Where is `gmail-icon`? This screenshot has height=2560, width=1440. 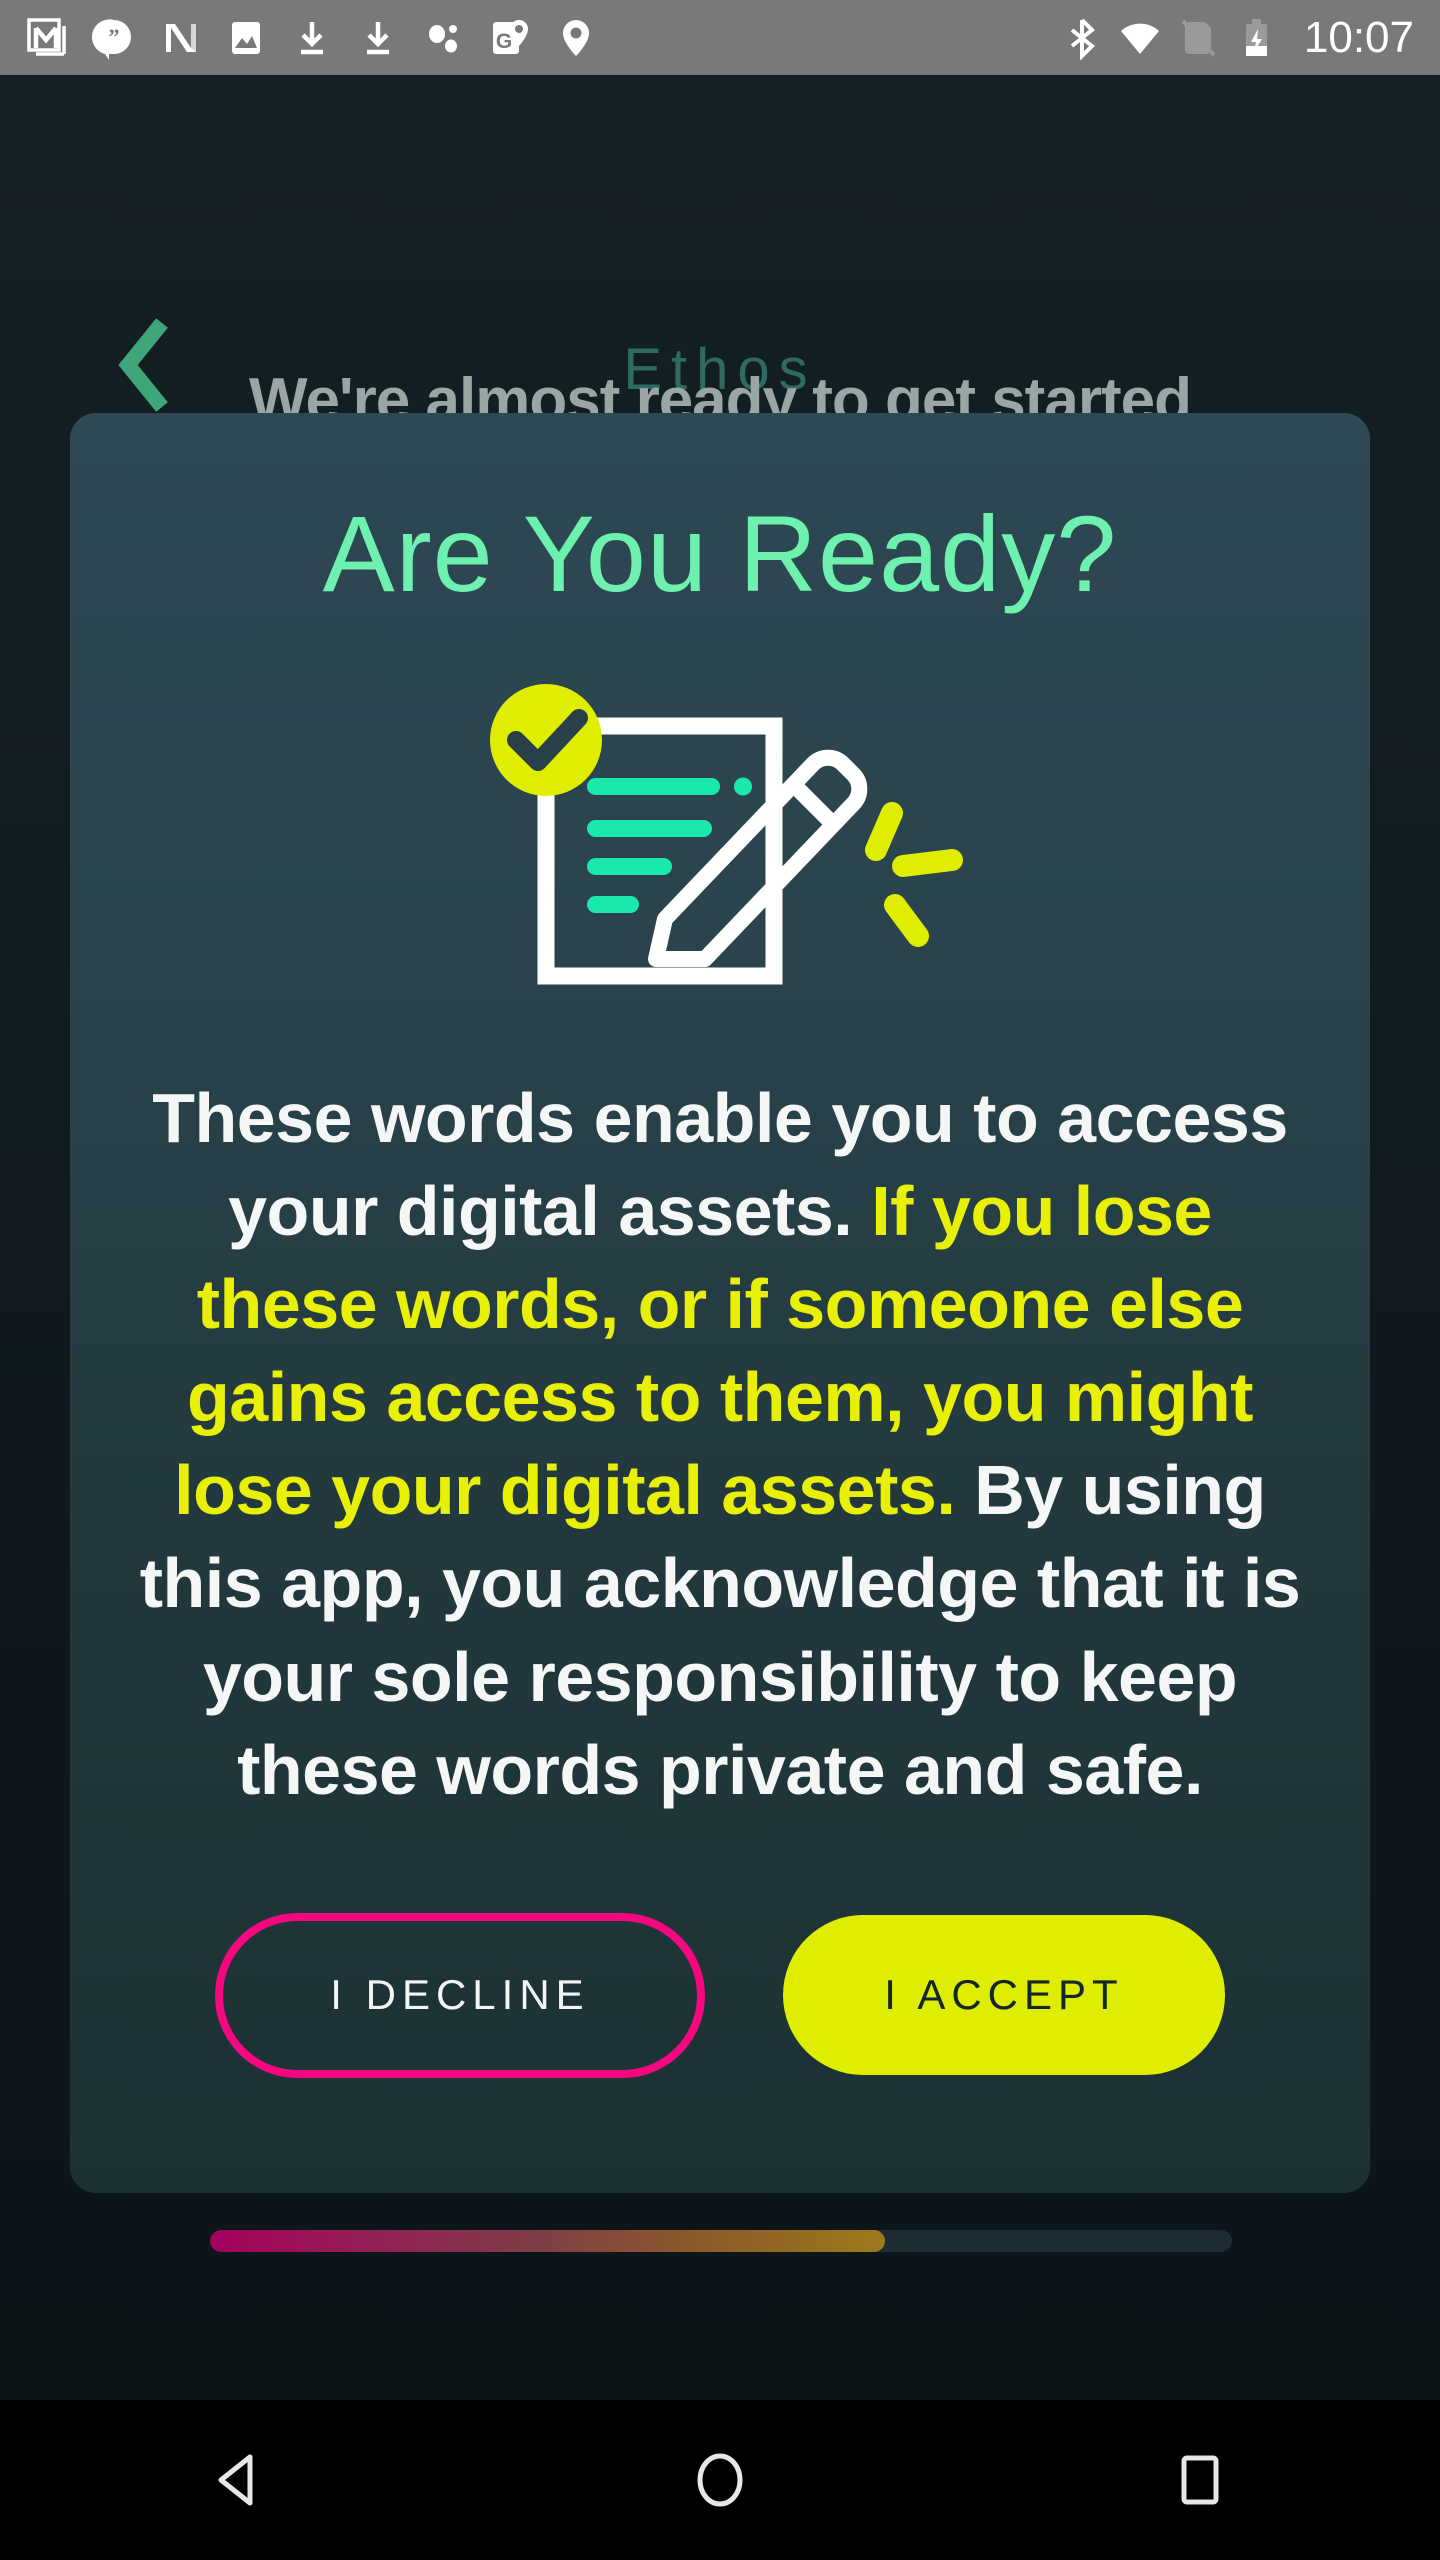
gmail-icon is located at coordinates (48, 38).